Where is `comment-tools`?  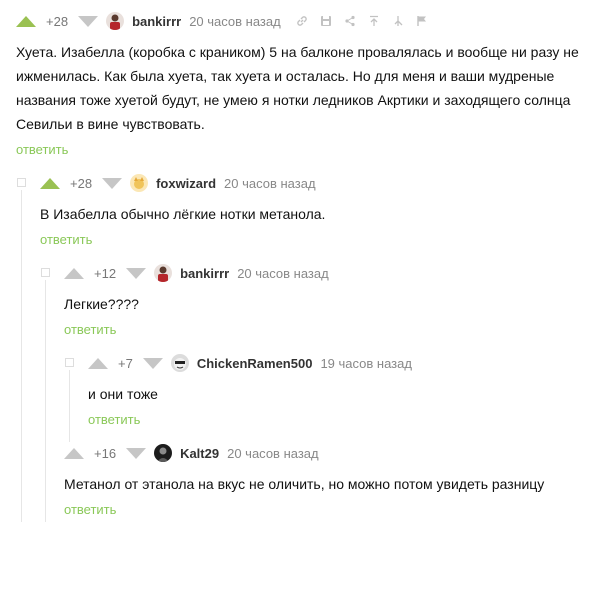 comment-tools is located at coordinates (365, 21).